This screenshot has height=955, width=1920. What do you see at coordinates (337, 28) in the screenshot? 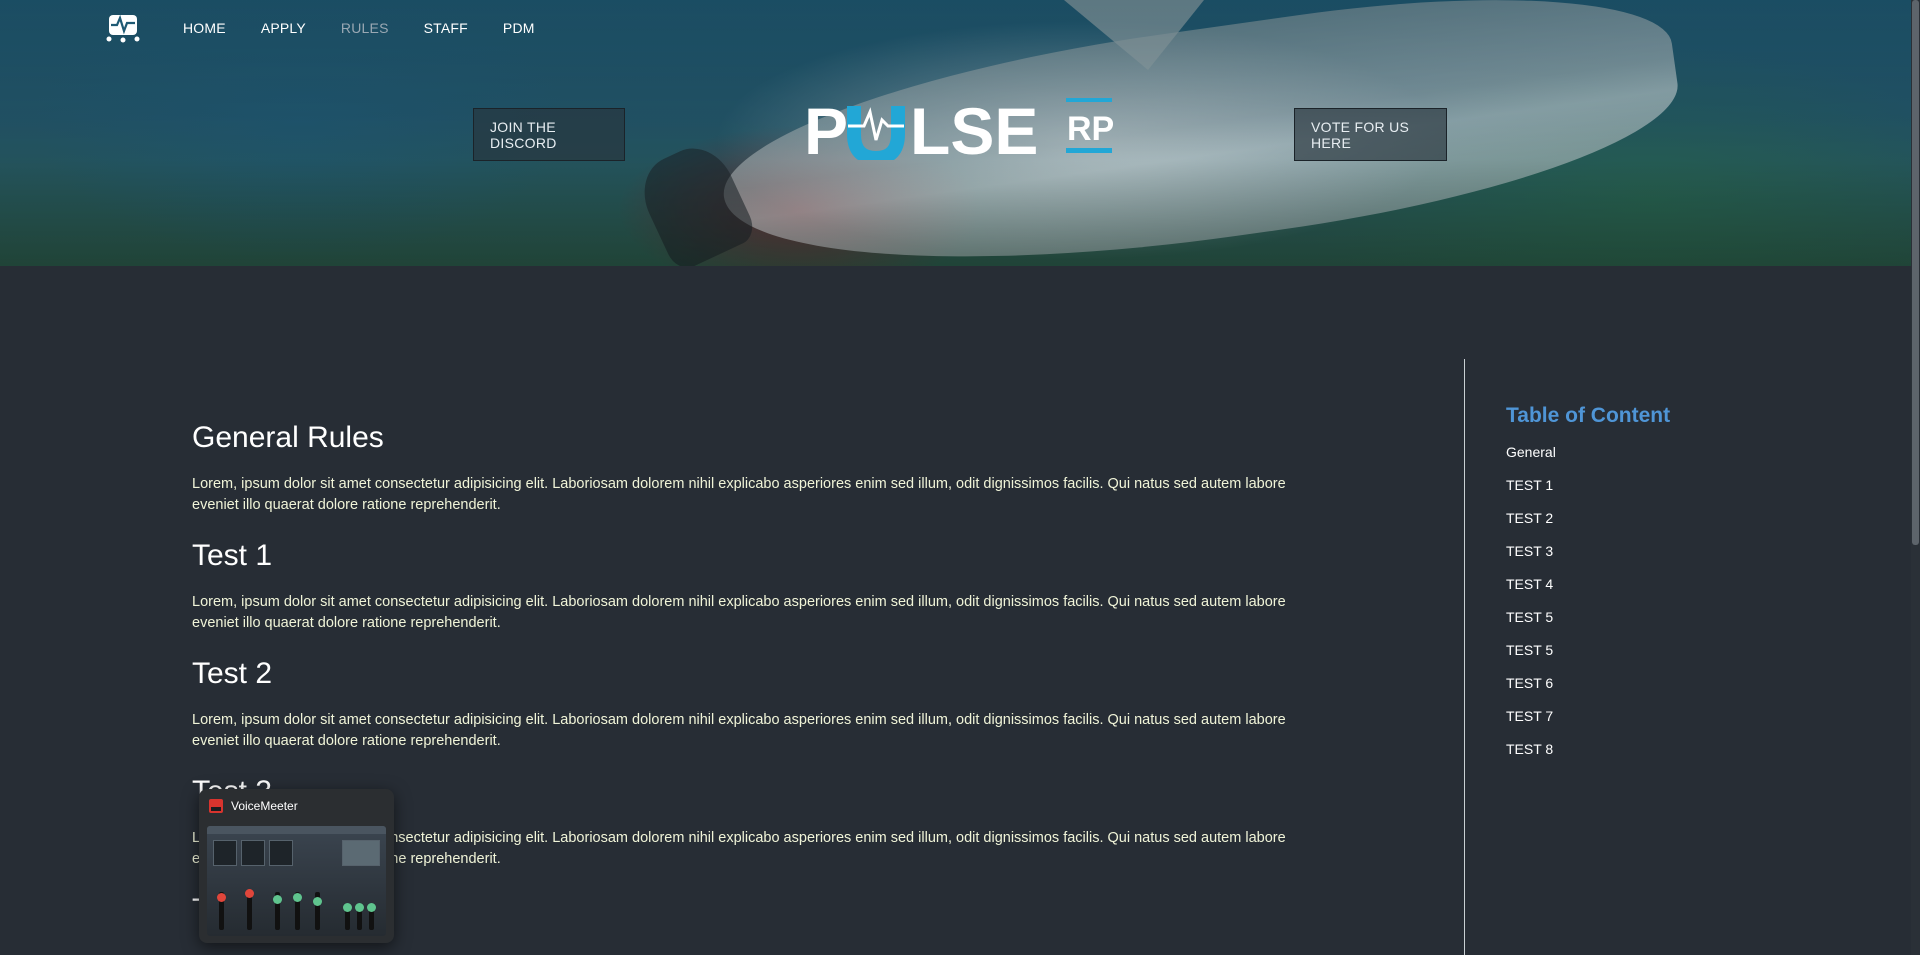
I see `top-navigation: HOME APPLY RULES STAFF PDM` at bounding box center [337, 28].